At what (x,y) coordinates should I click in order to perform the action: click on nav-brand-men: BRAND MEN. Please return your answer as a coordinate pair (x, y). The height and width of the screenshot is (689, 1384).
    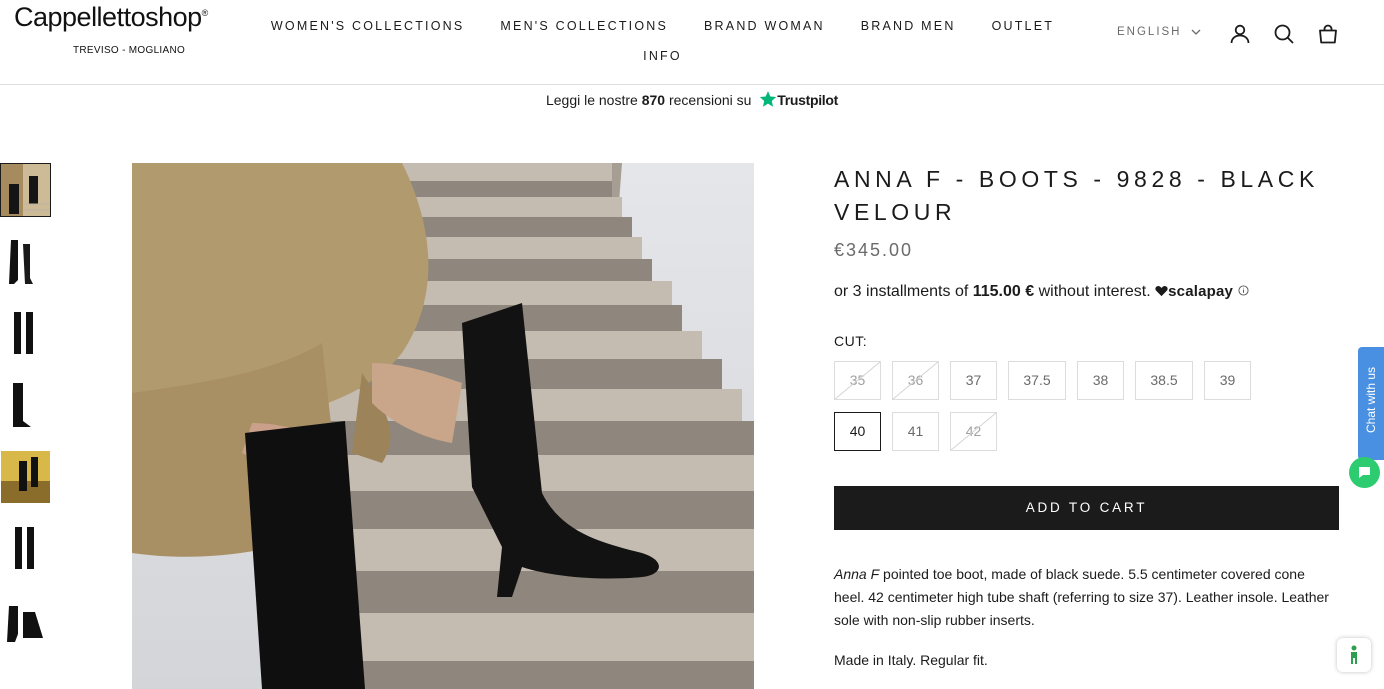
    Looking at the image, I should click on (908, 26).